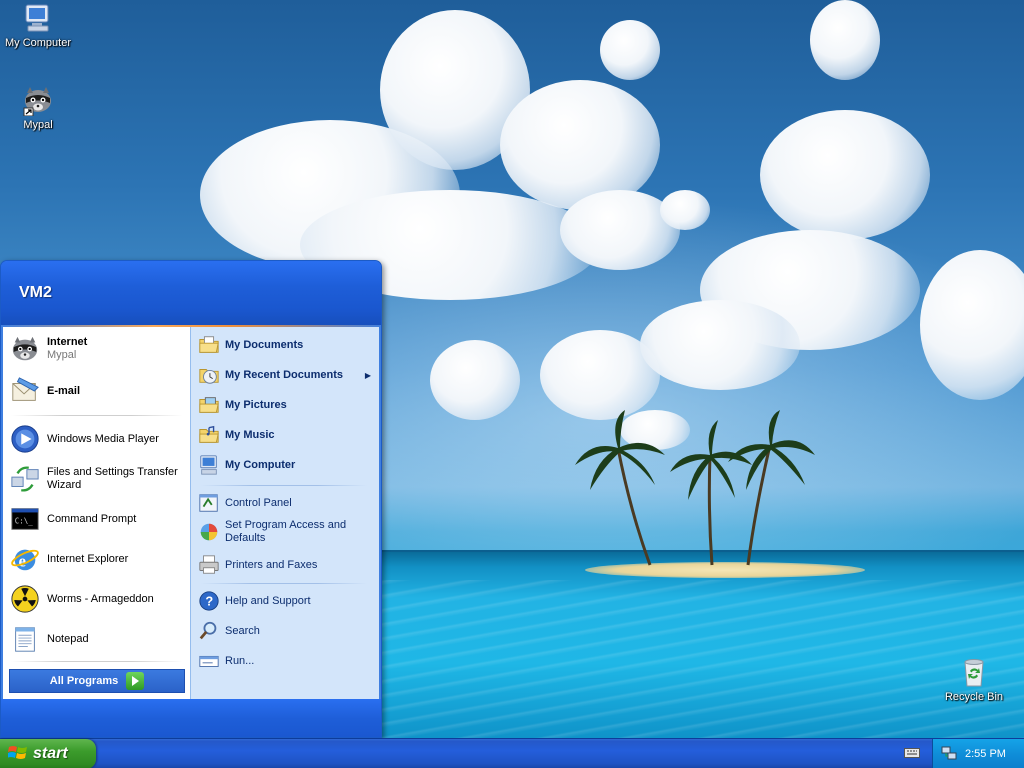  Describe the element at coordinates (35, 292) in the screenshot. I see `user-name: VM2` at that location.